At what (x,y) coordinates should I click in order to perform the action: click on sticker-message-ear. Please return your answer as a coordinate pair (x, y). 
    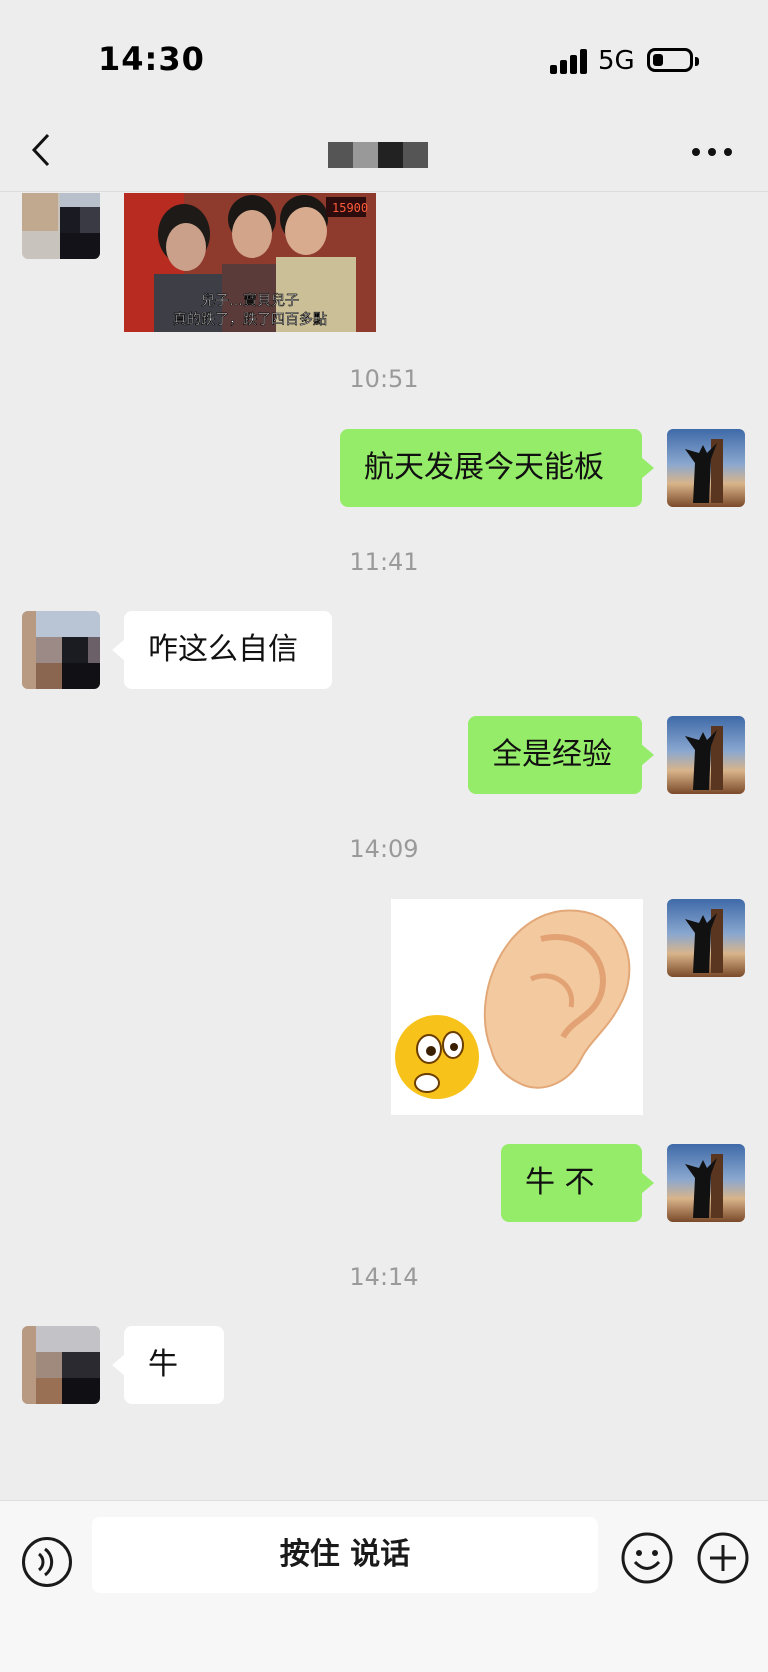
    Looking at the image, I should click on (517, 1007).